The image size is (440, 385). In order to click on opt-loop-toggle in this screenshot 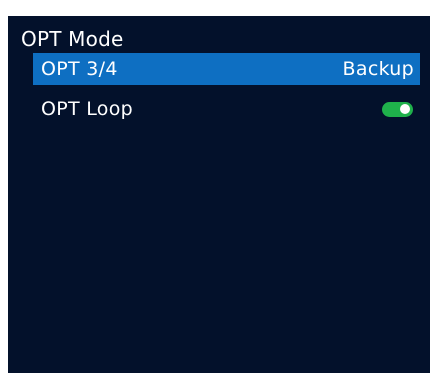, I will do `click(397, 109)`.